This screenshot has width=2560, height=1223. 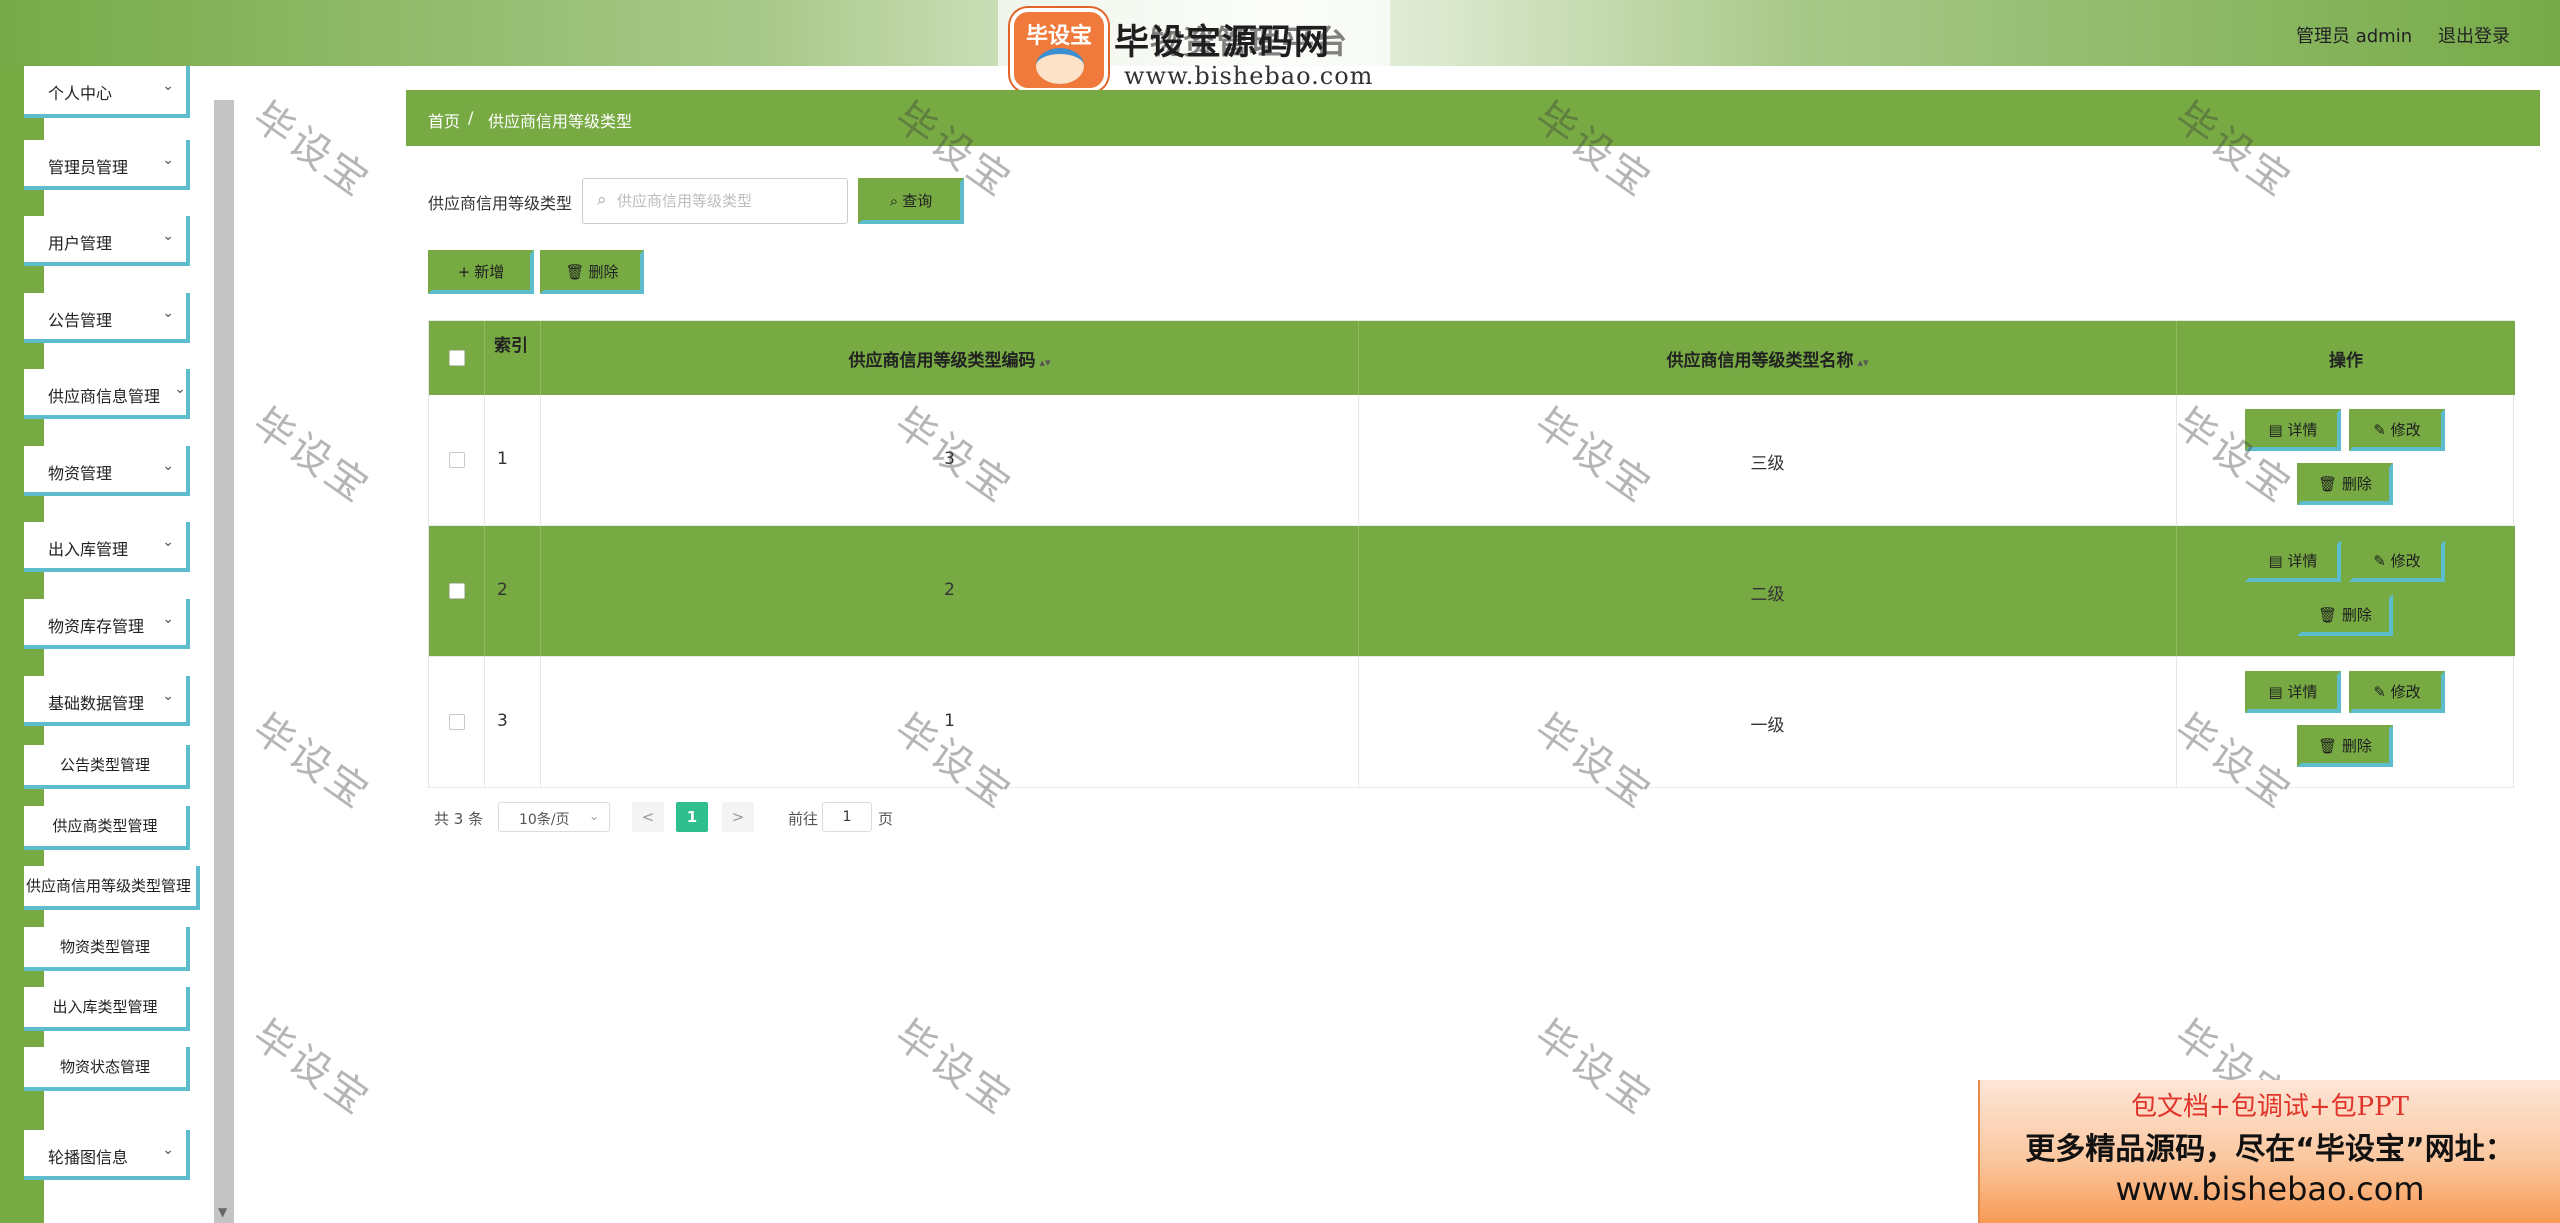 What do you see at coordinates (648, 817) in the screenshot?
I see `prev-page-button: <` at bounding box center [648, 817].